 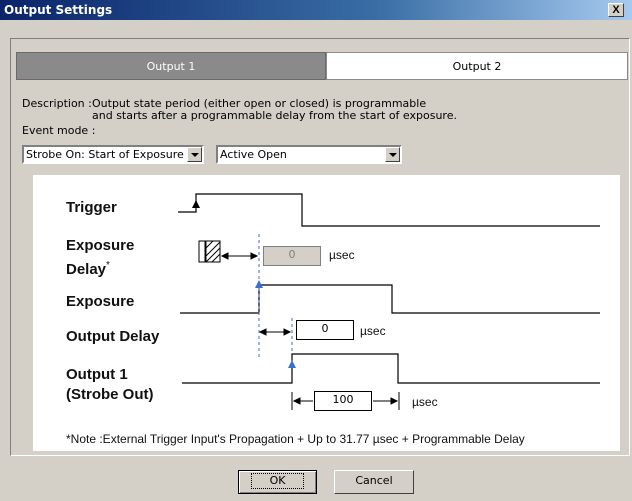 I want to click on exposure-delay-field: 0, so click(x=292, y=256).